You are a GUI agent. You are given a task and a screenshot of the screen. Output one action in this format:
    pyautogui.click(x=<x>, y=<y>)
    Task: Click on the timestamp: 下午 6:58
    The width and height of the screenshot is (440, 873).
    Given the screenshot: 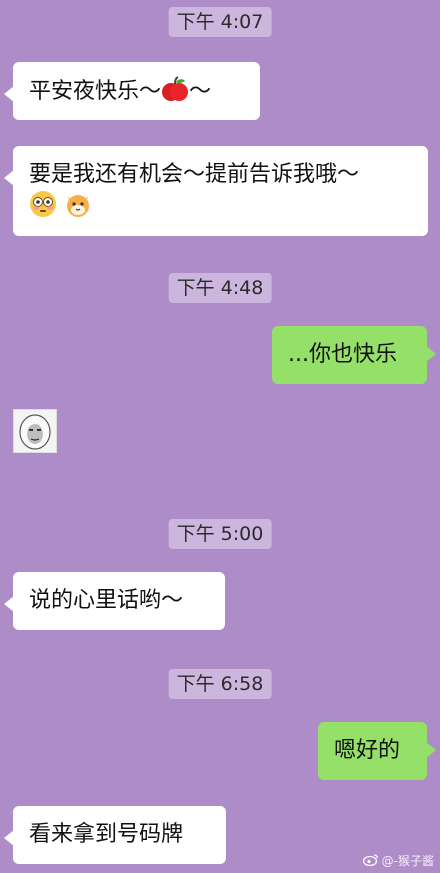 What is the action you would take?
    pyautogui.click(x=220, y=684)
    